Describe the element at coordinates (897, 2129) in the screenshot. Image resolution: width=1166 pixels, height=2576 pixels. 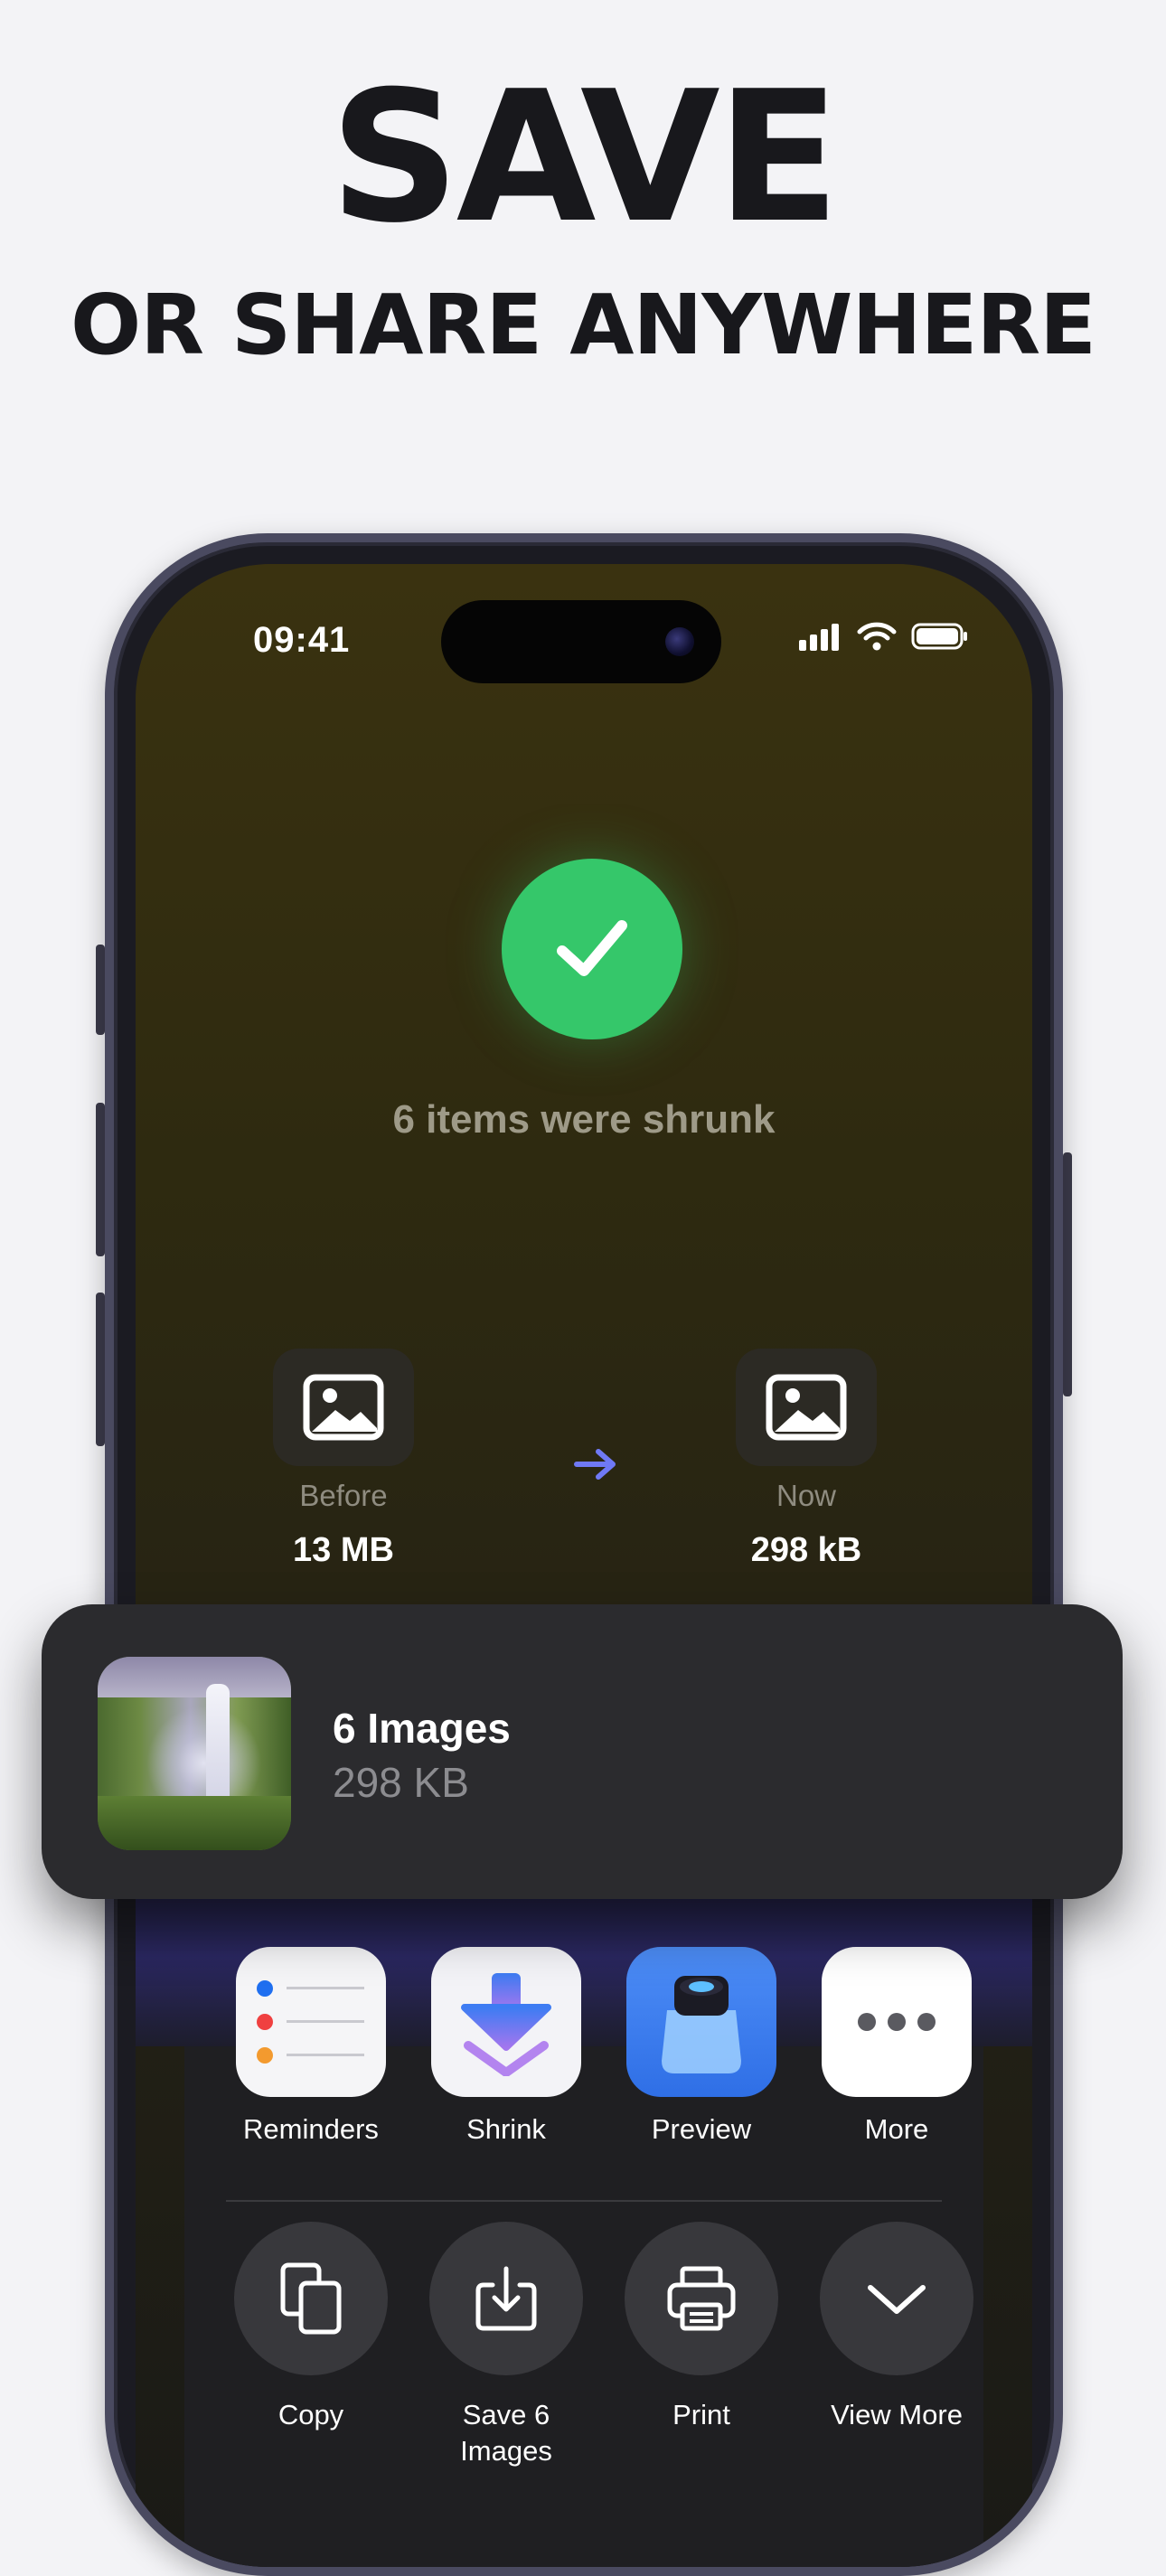
I see `share-app-label: More` at that location.